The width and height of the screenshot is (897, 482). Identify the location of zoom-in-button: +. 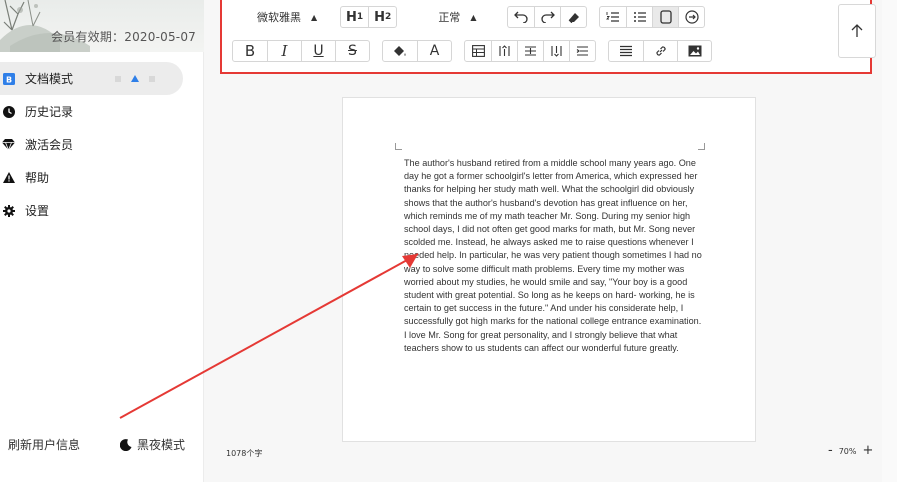
(867, 450).